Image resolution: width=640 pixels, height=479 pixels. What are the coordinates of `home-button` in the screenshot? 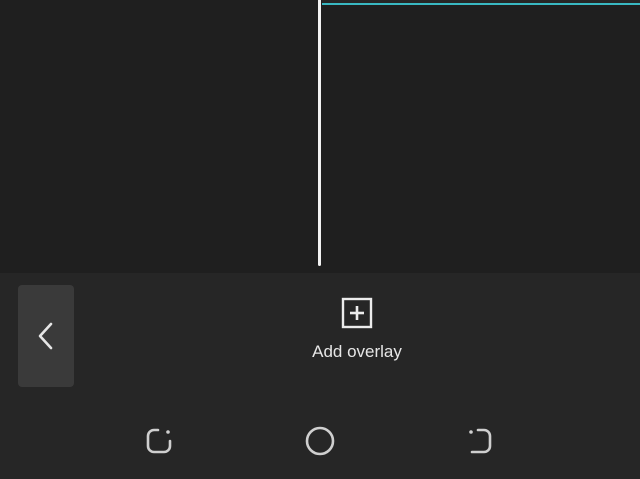 It's located at (320, 441).